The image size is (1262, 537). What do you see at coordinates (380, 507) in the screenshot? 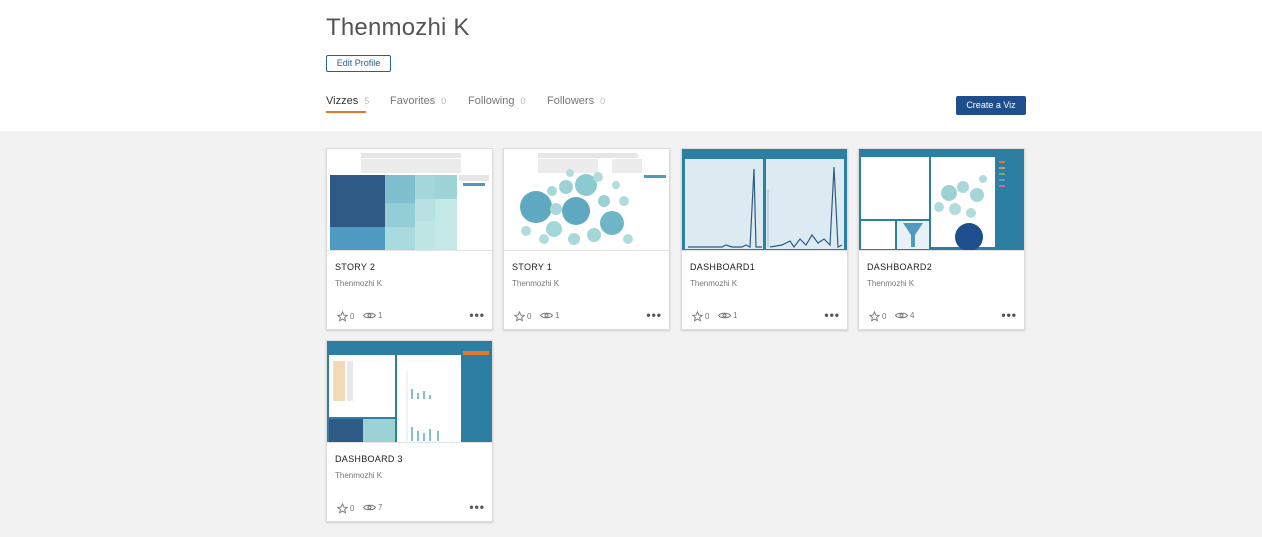
I see `view-count: 7` at bounding box center [380, 507].